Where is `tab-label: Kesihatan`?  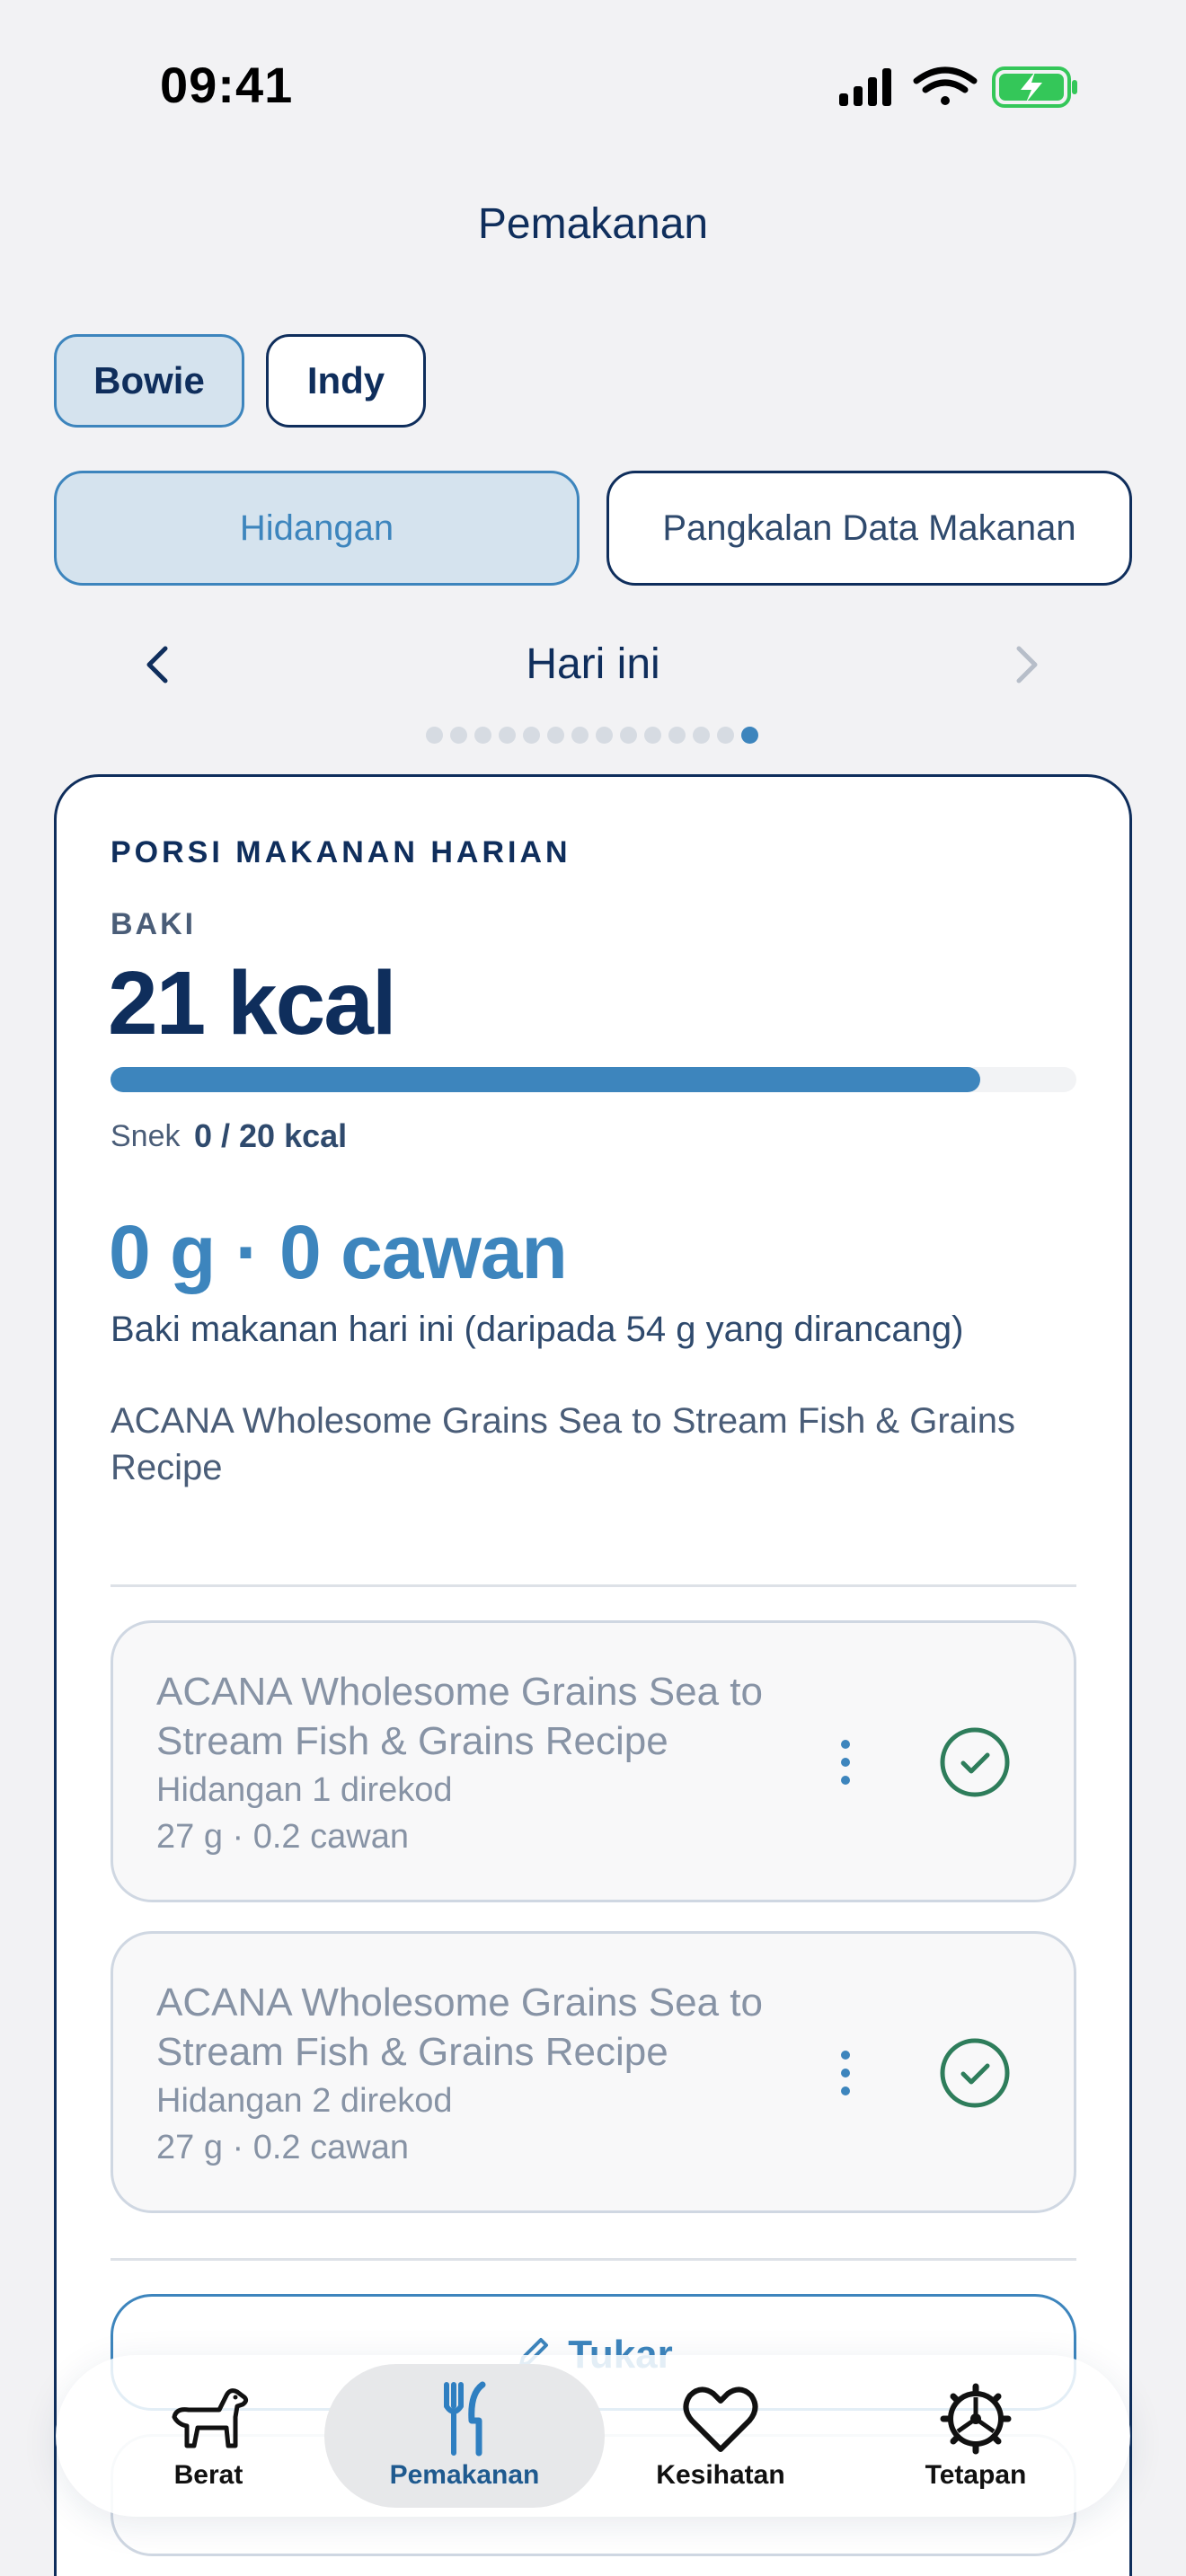 tab-label: Kesihatan is located at coordinates (720, 2475).